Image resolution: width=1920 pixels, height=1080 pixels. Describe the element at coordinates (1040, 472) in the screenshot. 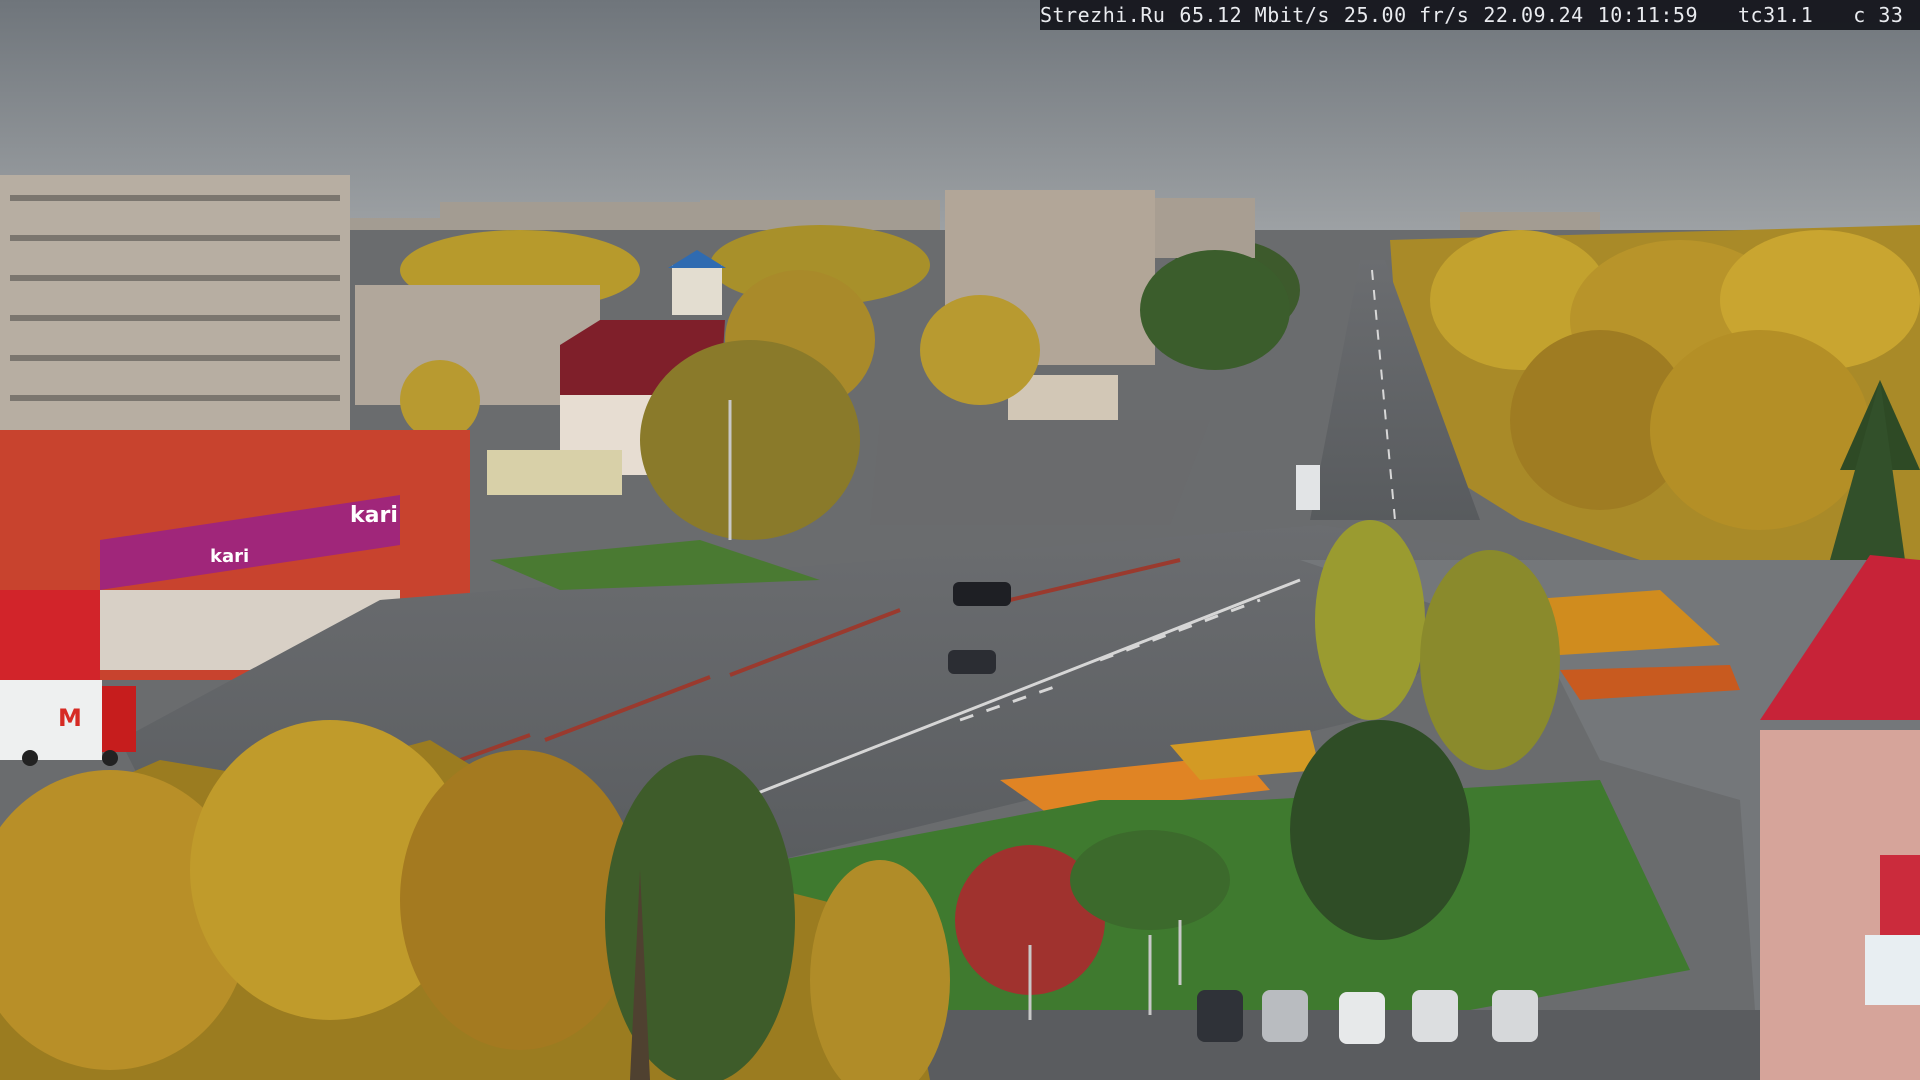

I see `central-plaza` at that location.